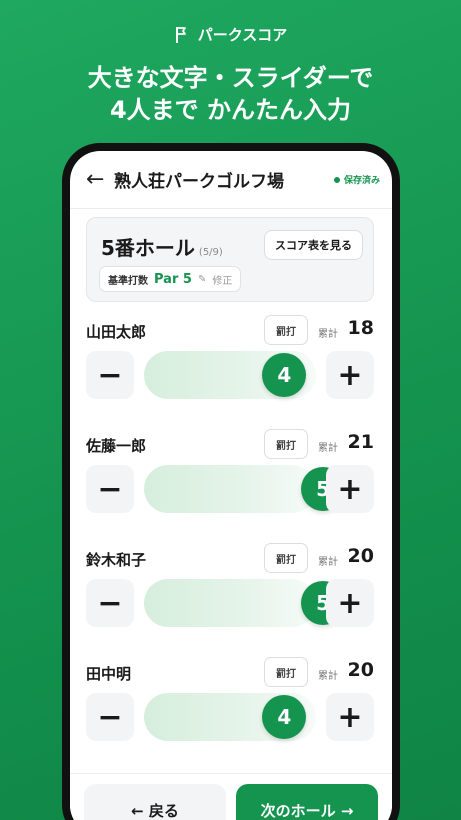  What do you see at coordinates (222, 281) in the screenshot?
I see `edit-label: 修正` at bounding box center [222, 281].